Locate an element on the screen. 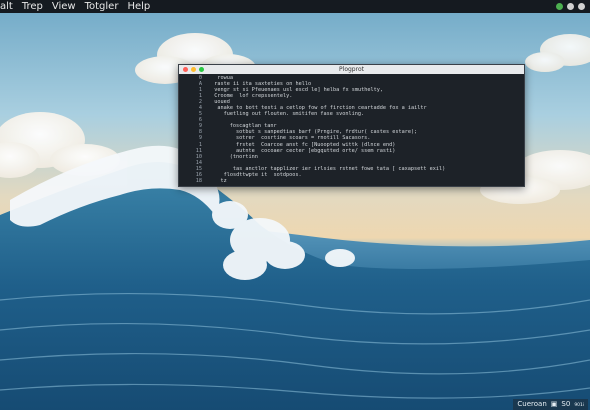  system-tray is located at coordinates (573, 6).